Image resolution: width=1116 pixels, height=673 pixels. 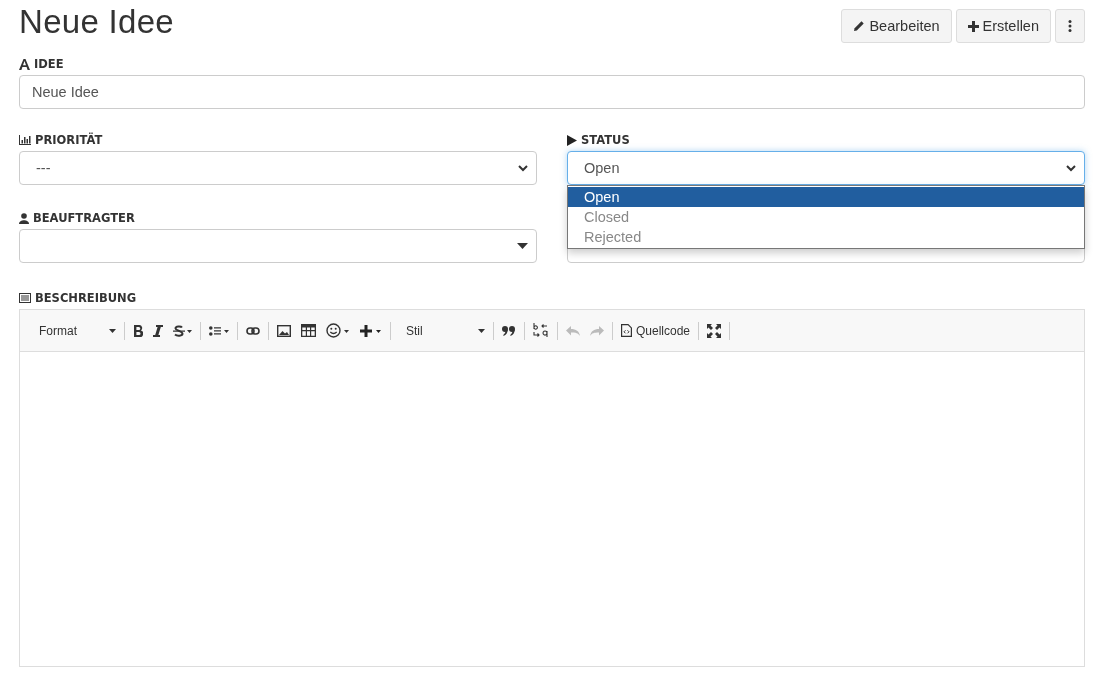 What do you see at coordinates (1070, 26) in the screenshot?
I see `more-icon` at bounding box center [1070, 26].